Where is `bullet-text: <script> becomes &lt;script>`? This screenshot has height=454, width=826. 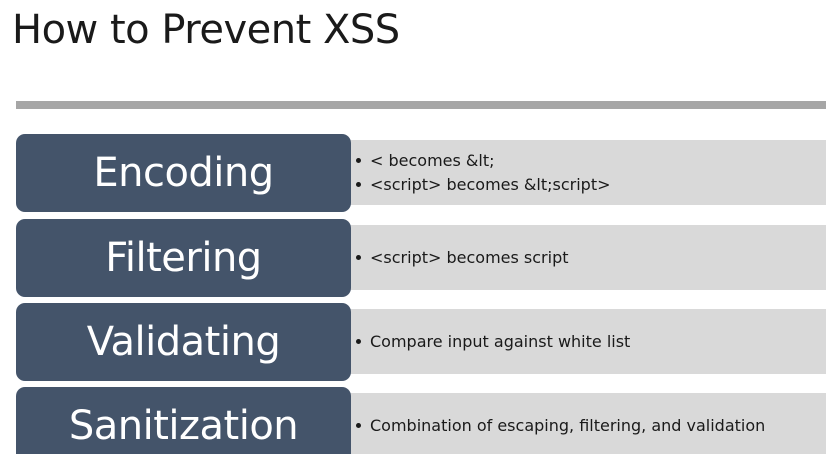
bullet-text: <script> becomes &lt;script> is located at coordinates (490, 184).